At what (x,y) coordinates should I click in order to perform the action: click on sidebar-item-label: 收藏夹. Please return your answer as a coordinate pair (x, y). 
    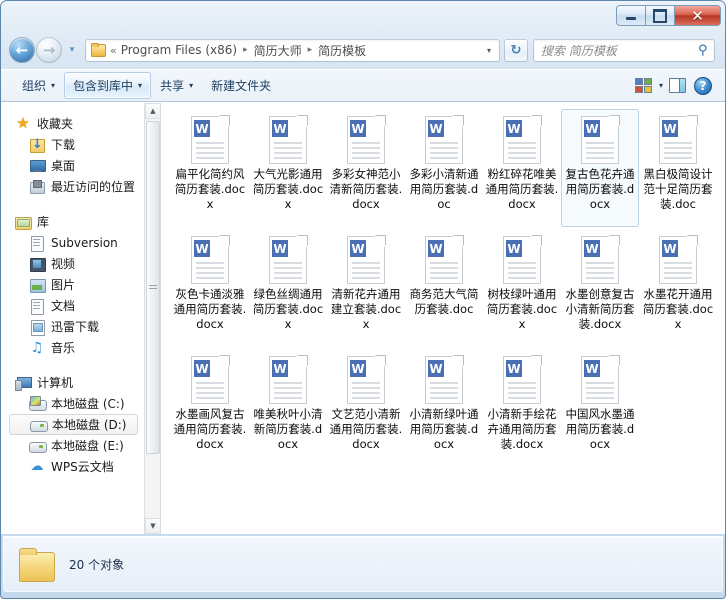
    Looking at the image, I should click on (55, 124).